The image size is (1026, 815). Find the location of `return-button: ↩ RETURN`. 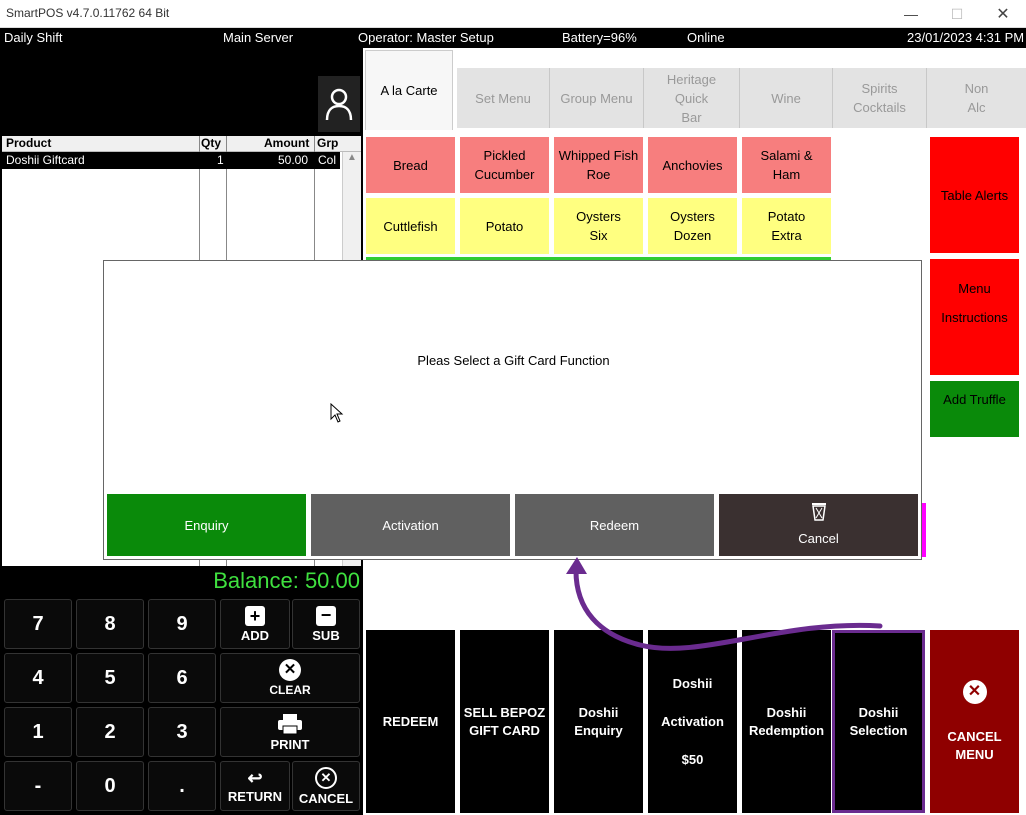

return-button: ↩ RETURN is located at coordinates (255, 786).